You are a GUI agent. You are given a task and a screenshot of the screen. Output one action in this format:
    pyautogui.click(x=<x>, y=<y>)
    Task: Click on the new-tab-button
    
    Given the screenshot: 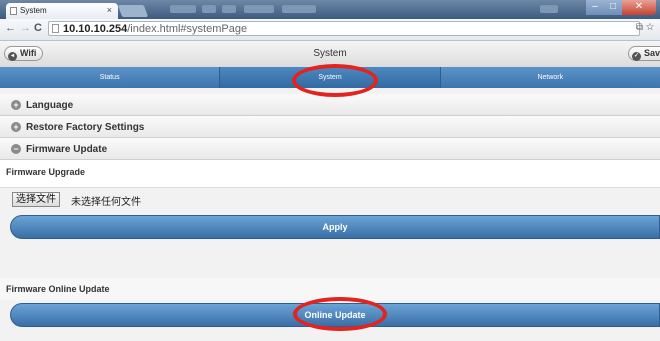 What is the action you would take?
    pyautogui.click(x=133, y=11)
    